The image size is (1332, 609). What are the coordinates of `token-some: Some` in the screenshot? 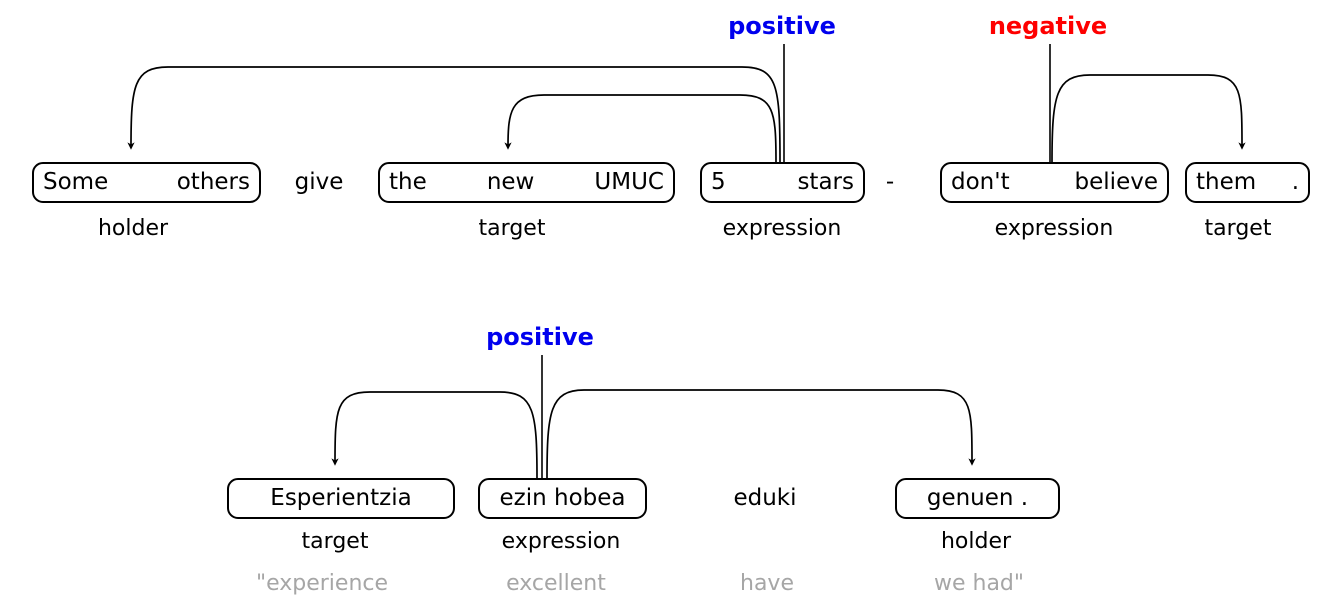 It's located at (76, 182).